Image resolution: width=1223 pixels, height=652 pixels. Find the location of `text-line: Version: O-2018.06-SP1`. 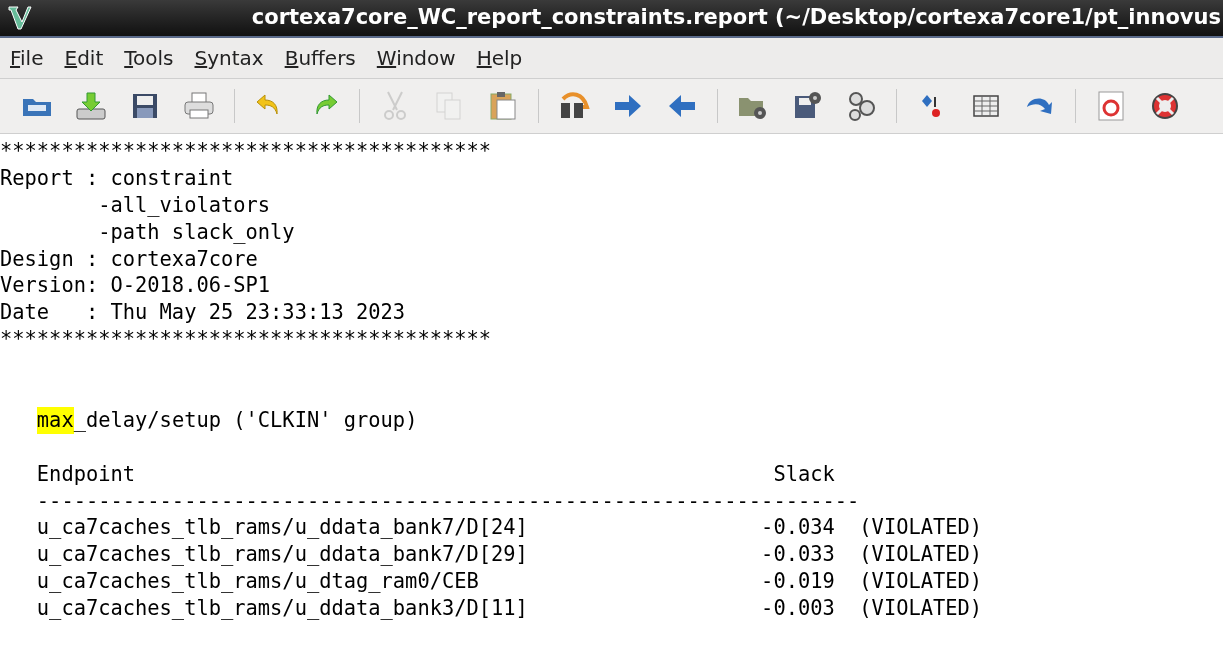

text-line: Version: O-2018.06-SP1 is located at coordinates (135, 285).